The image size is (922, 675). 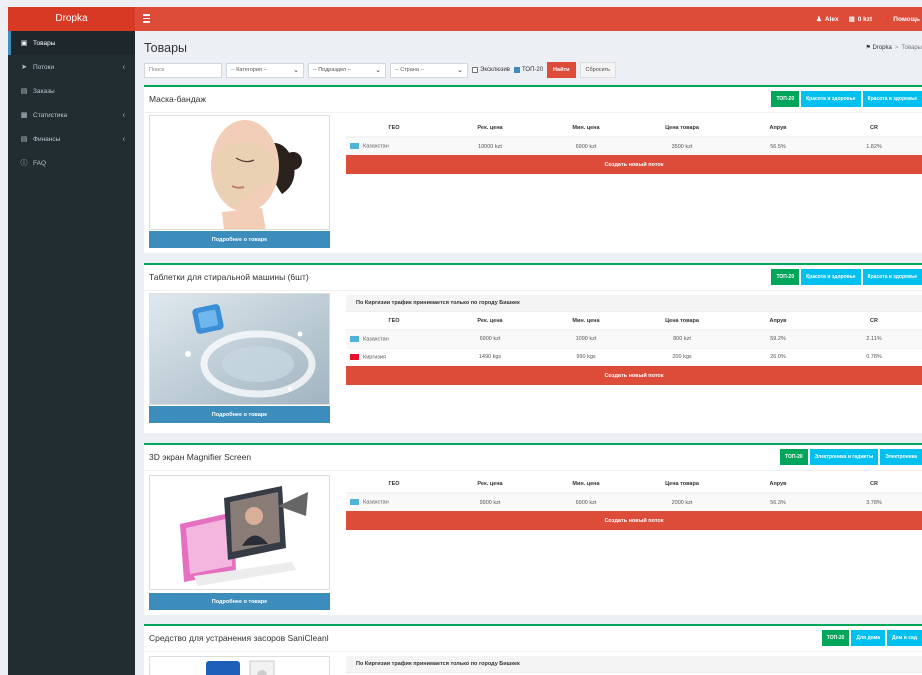 What do you see at coordinates (71, 19) in the screenshot?
I see `app-logo: Dropka` at bounding box center [71, 19].